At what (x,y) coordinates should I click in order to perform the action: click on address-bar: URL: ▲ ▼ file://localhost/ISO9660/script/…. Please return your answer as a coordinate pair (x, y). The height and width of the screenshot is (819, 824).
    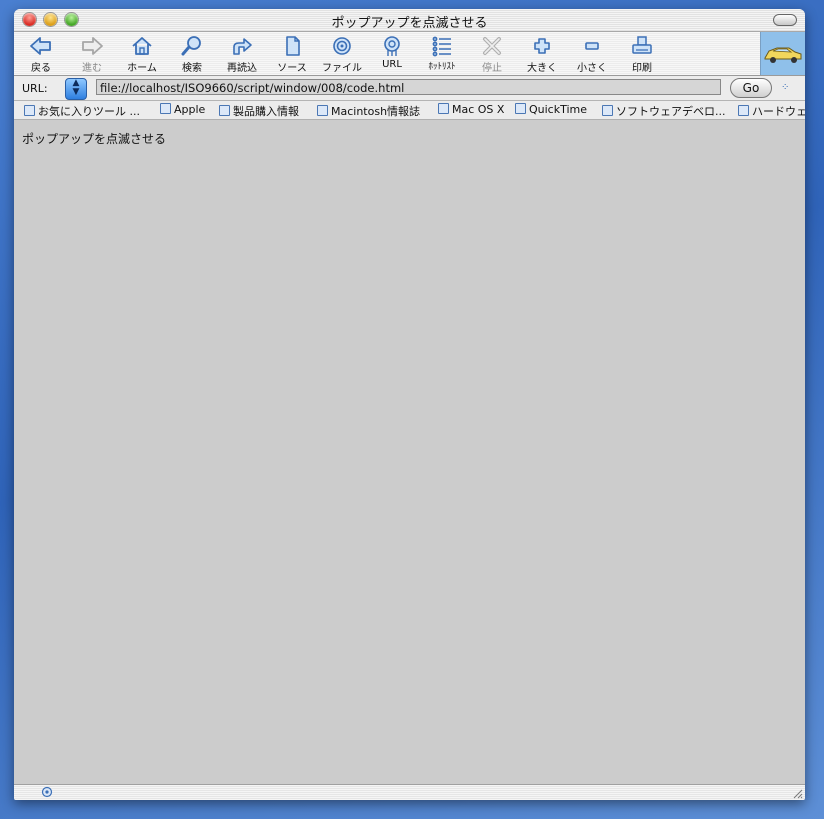
    Looking at the image, I should click on (409, 88).